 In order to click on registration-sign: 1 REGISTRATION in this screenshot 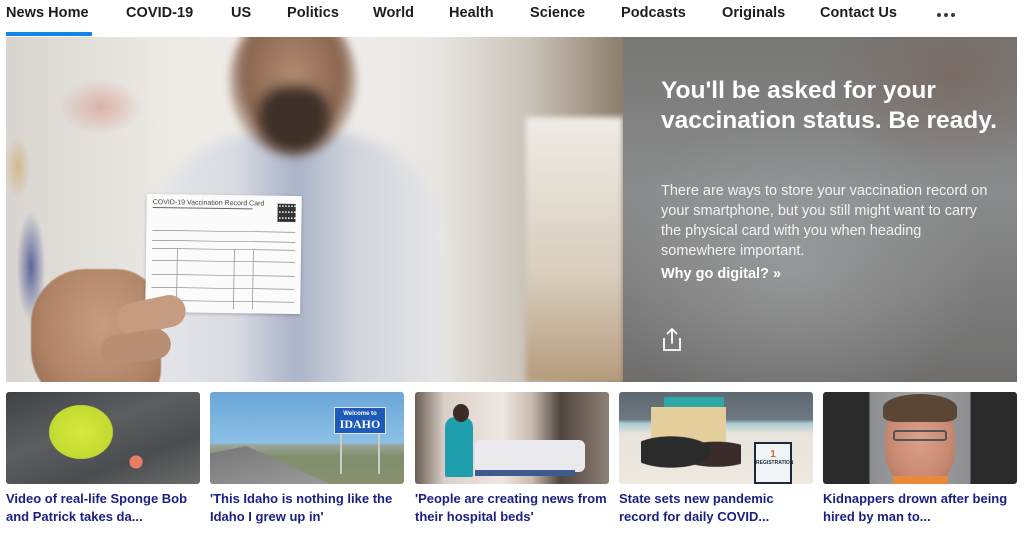, I will do `click(774, 463)`.